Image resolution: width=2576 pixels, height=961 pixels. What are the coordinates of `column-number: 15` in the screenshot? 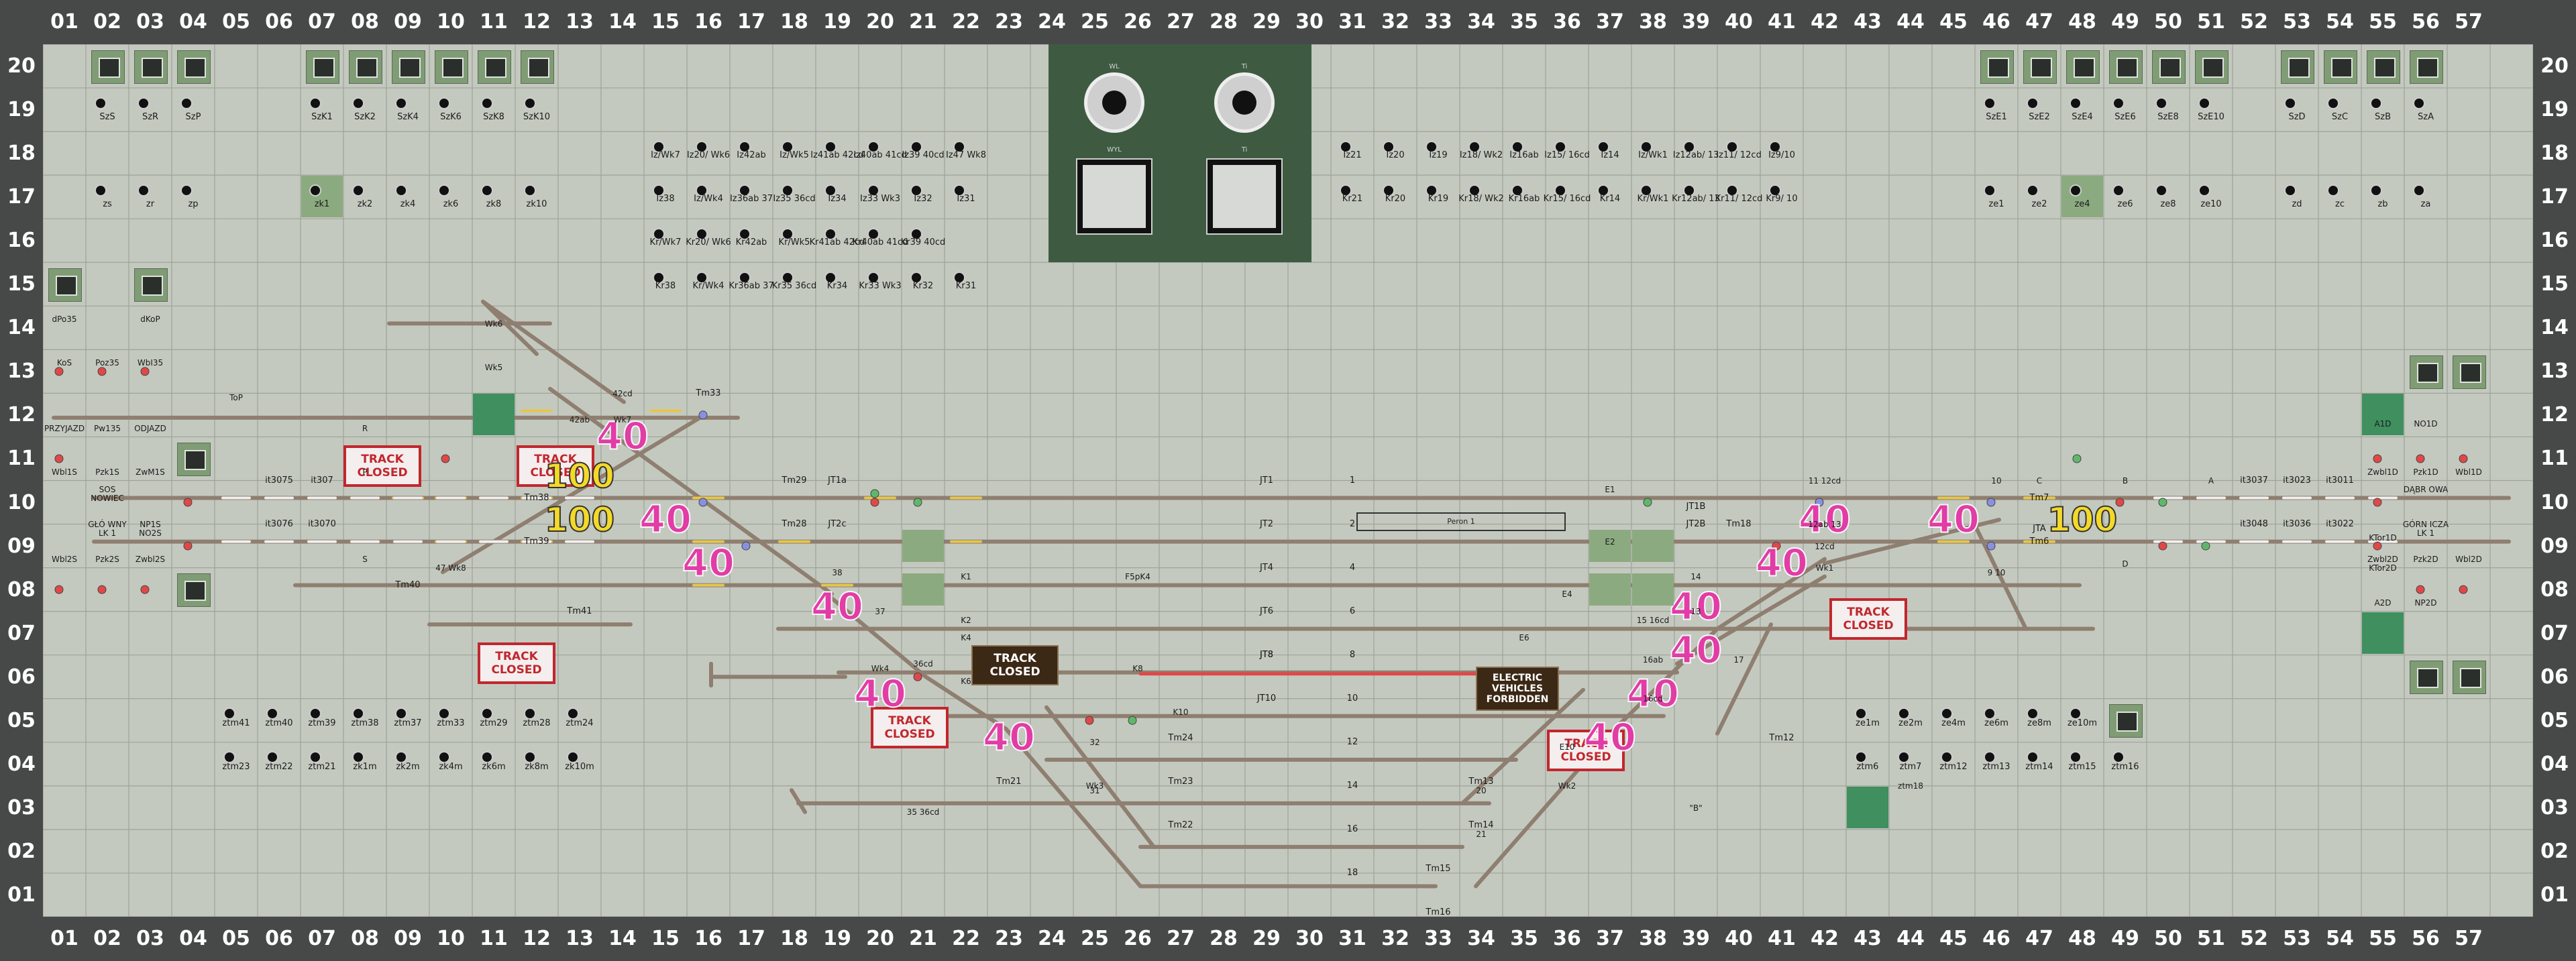 It's located at (665, 938).